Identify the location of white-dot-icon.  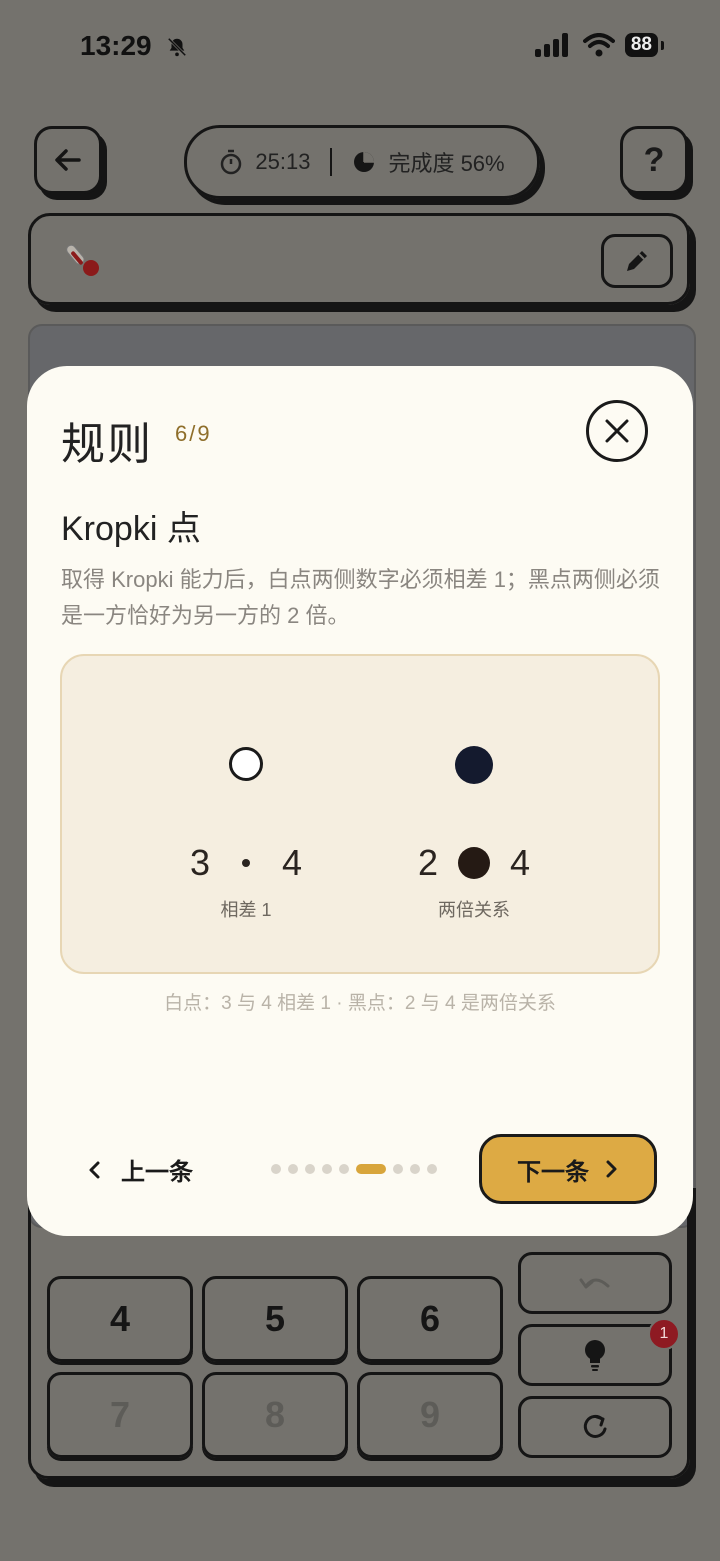
(246, 764).